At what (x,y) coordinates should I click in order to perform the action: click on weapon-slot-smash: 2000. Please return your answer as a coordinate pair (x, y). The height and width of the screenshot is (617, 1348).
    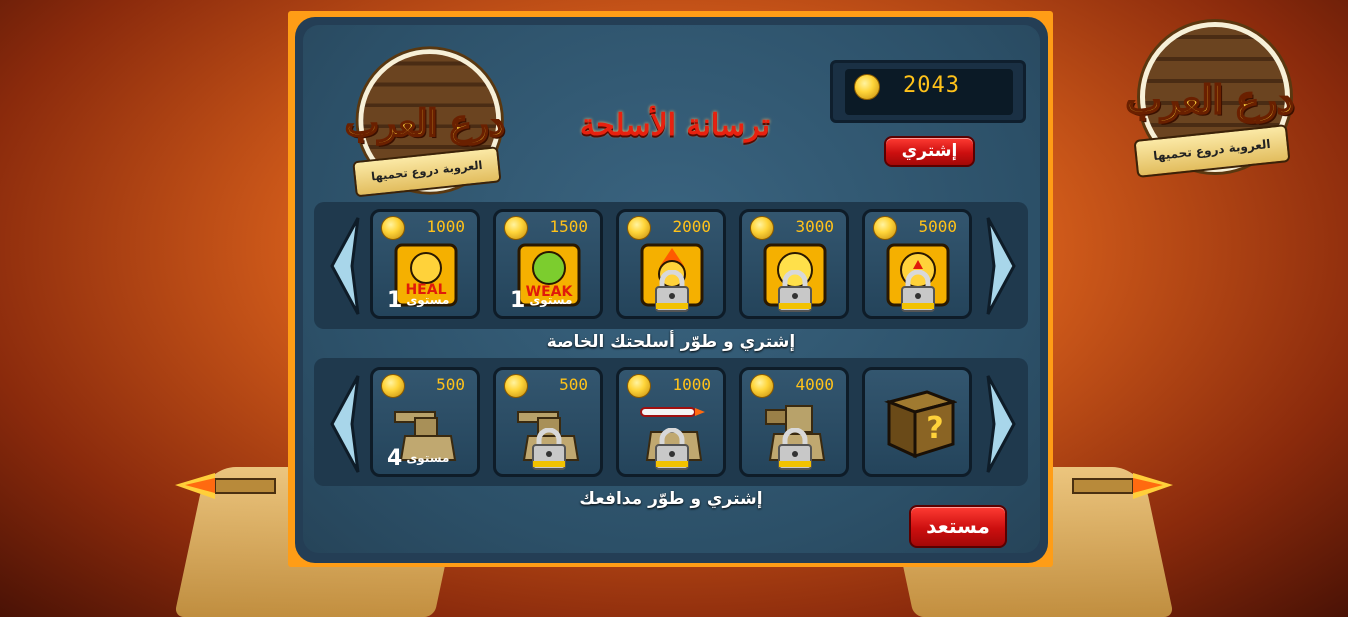
    Looking at the image, I should click on (671, 264).